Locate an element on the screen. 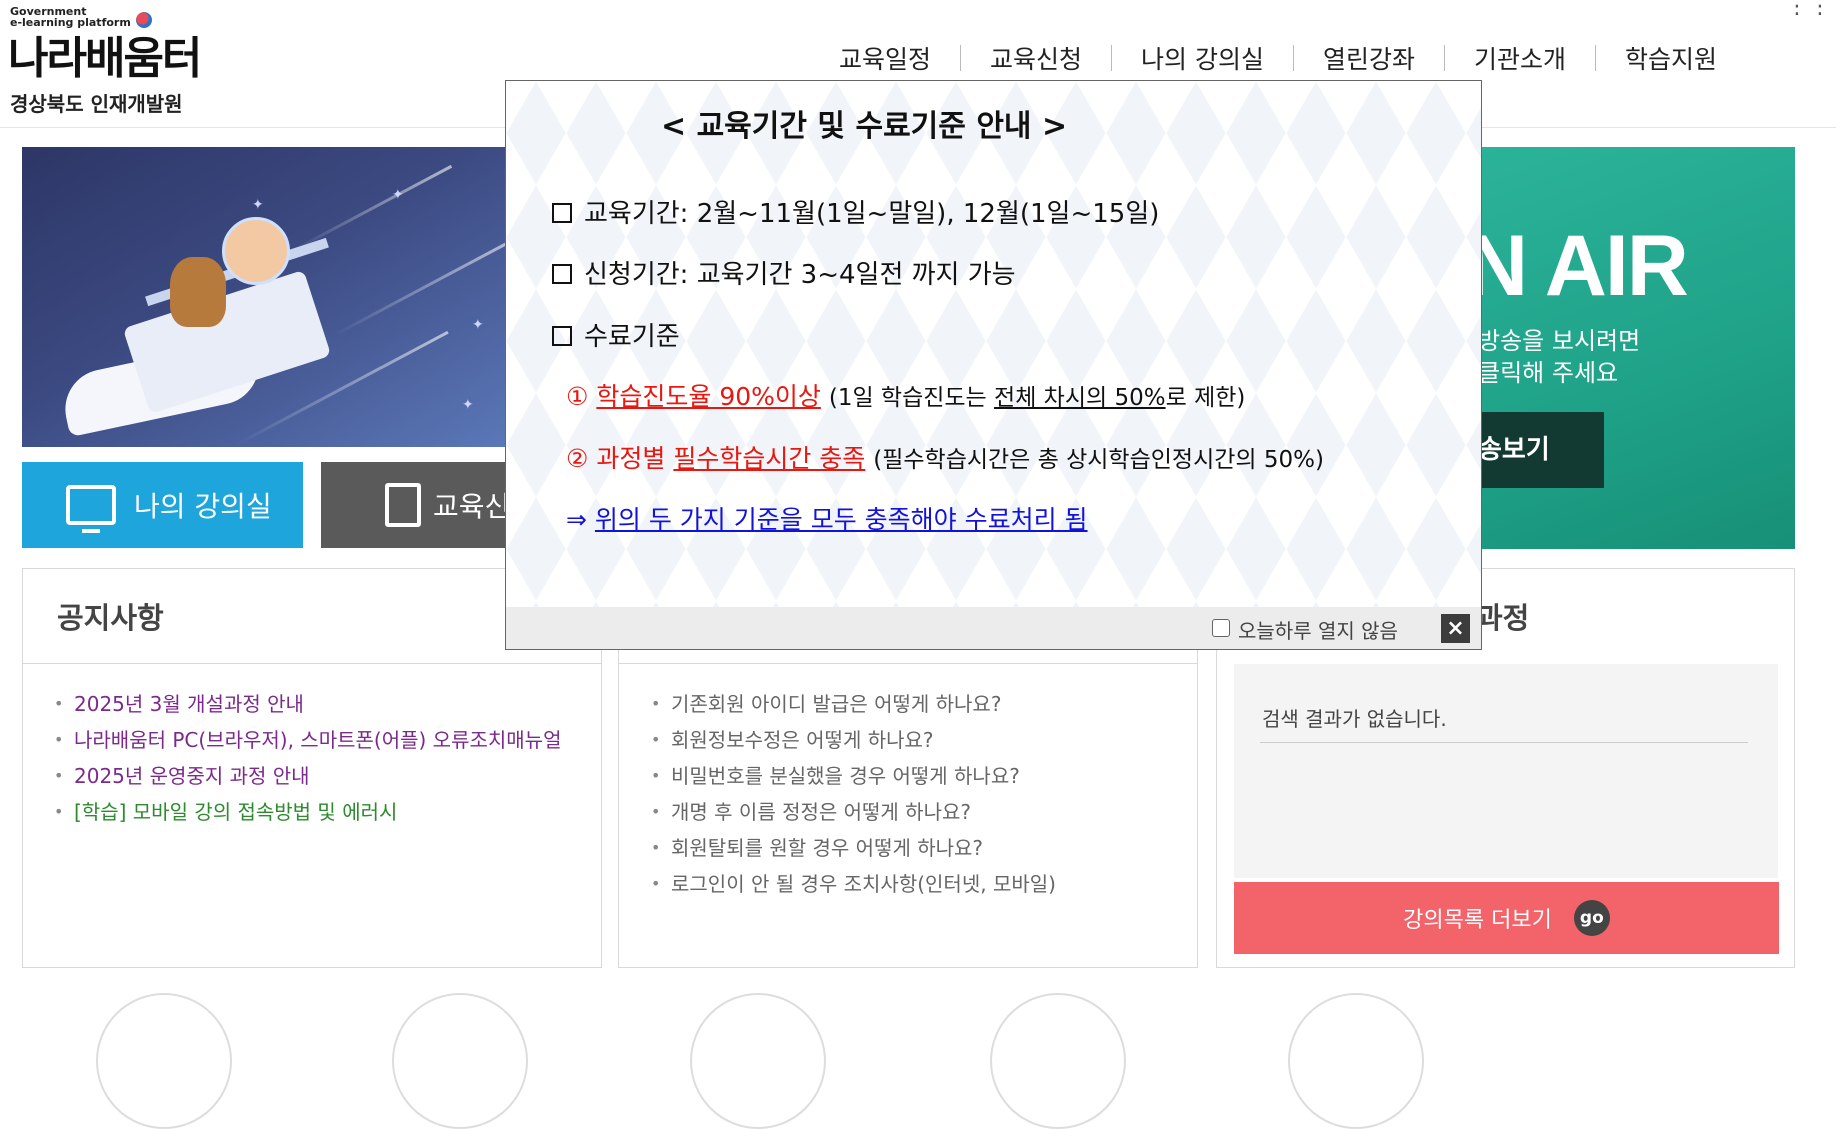 This screenshot has width=1836, height=1129. notice-item: [학습] 모바일 강의 접속방법 및 에러시 is located at coordinates (314, 812).